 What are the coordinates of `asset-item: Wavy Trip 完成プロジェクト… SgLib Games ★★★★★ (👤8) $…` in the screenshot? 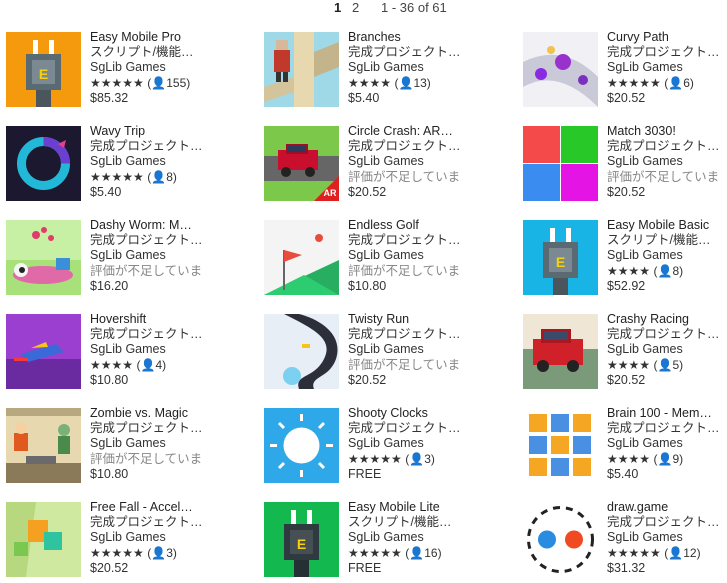 It's located at (111, 169).